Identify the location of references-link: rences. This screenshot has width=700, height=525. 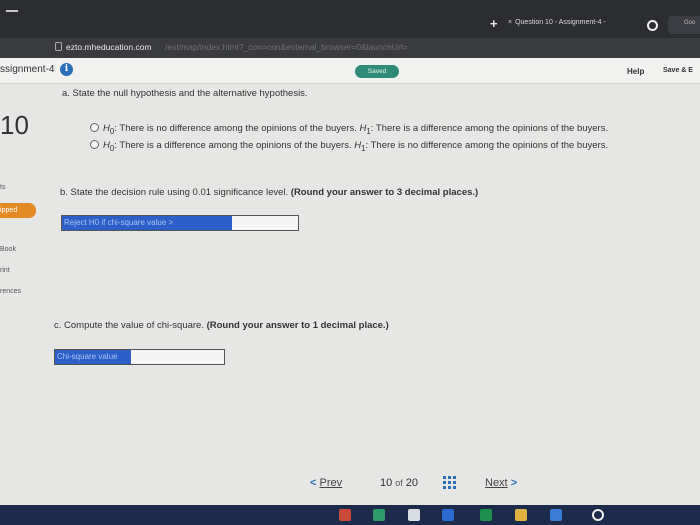
(10, 291).